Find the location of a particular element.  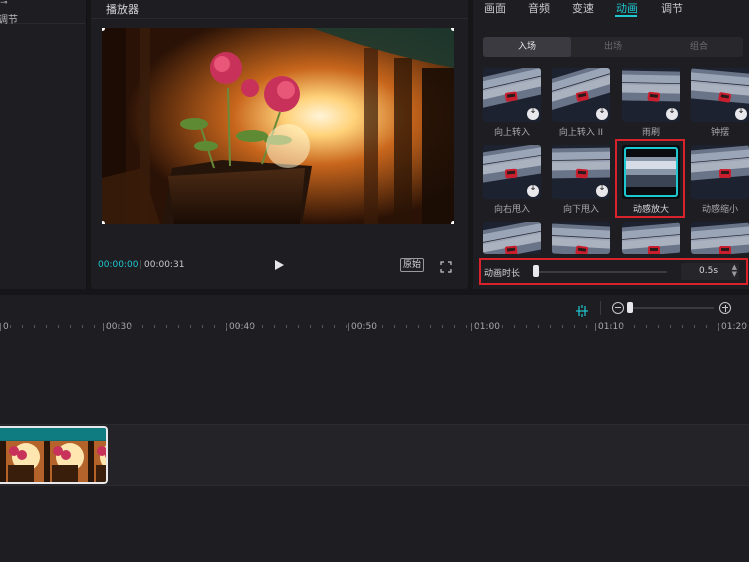

play-icon is located at coordinates (279, 265).